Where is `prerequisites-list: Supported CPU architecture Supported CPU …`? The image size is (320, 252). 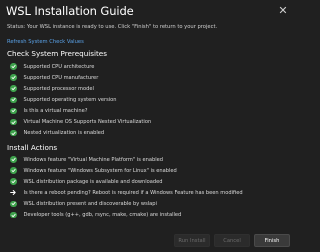 prerequisites-list: Supported CPU architecture Supported CPU … is located at coordinates (80, 100).